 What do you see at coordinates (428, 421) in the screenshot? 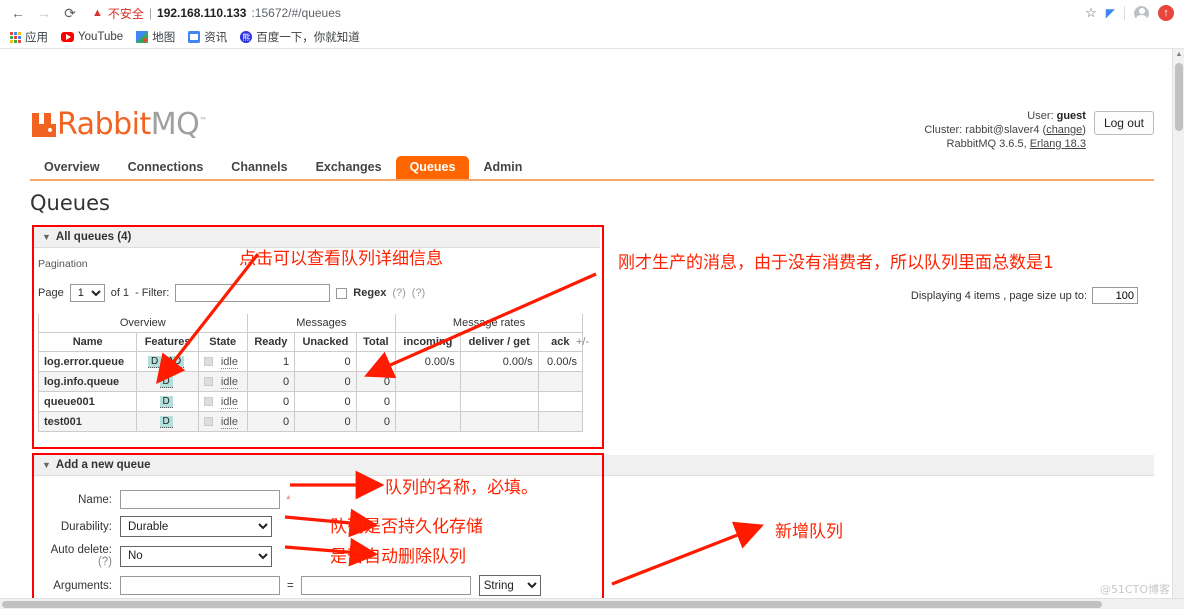
I see `queue-incoming` at bounding box center [428, 421].